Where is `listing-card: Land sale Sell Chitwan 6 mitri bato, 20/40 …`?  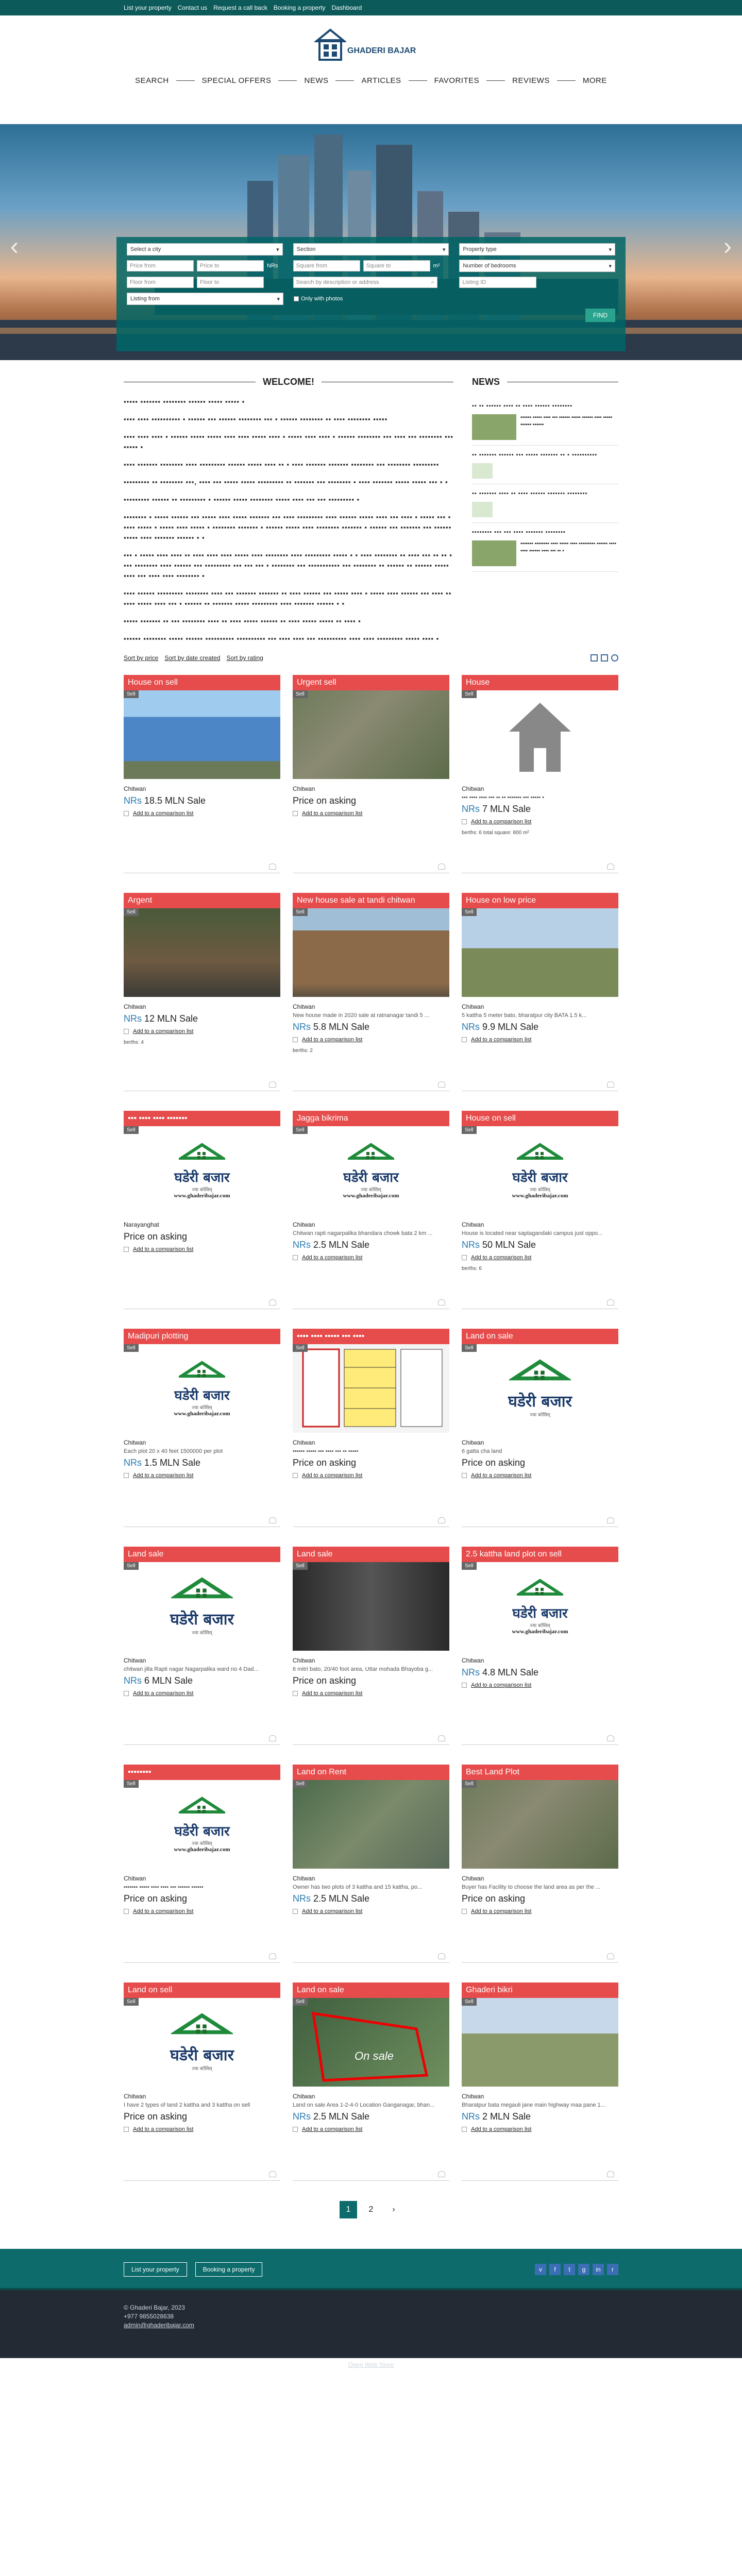
listing-card: Land sale Sell Chitwan 6 mitri bato, 20/40 … is located at coordinates (371, 1646).